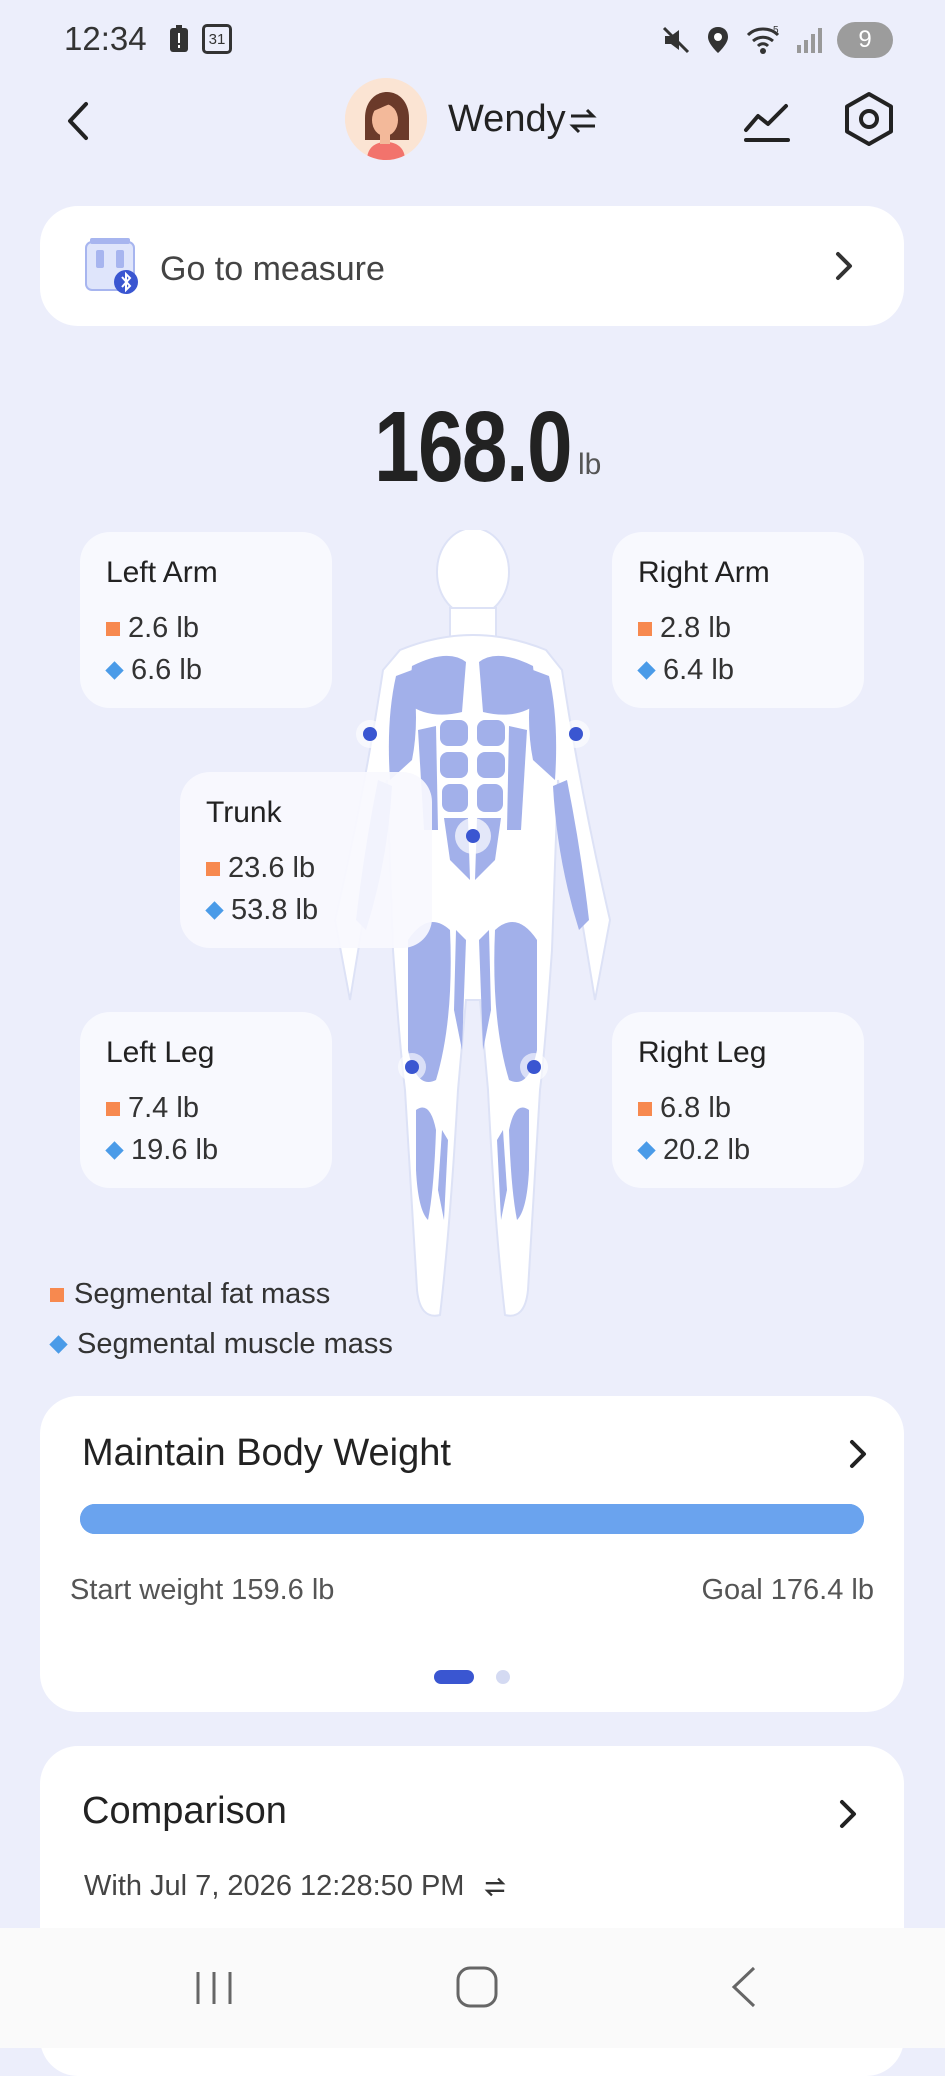 This screenshot has height=2076, width=945. What do you see at coordinates (272, 868) in the screenshot?
I see `fat-value: 23.6 lb` at bounding box center [272, 868].